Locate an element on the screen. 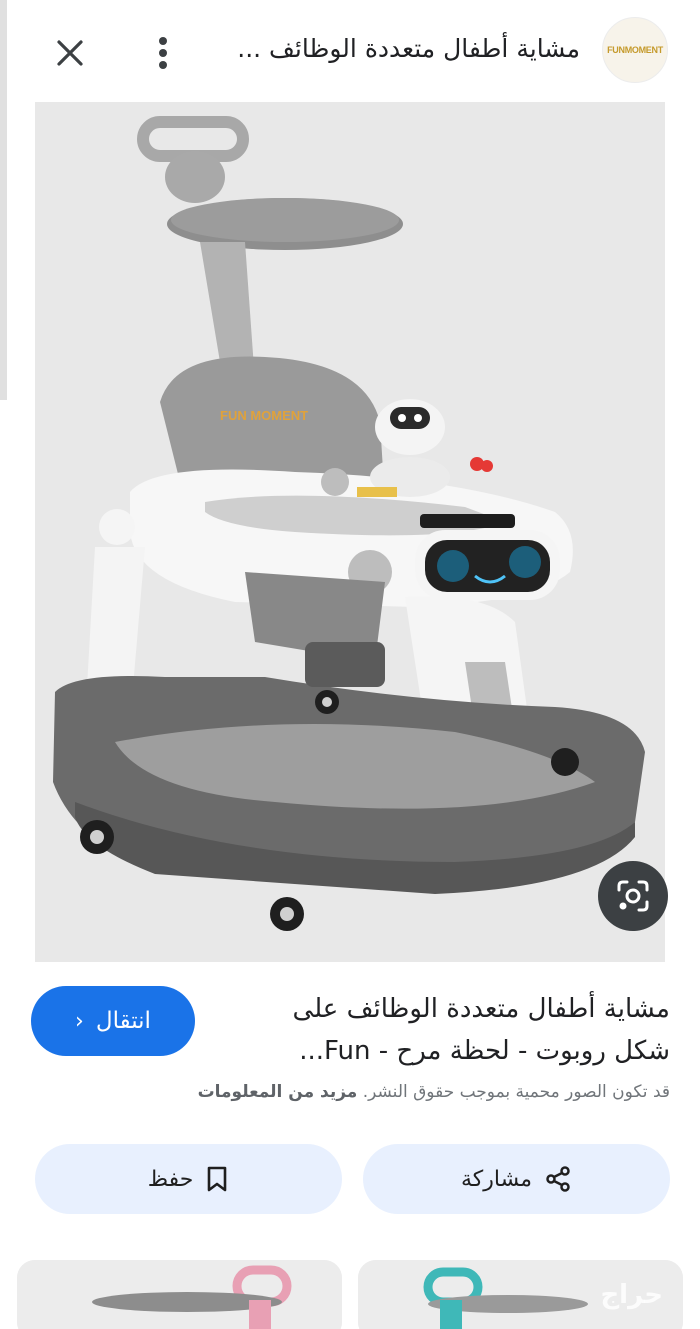 The width and height of the screenshot is (700, 1329). more-options-button is located at coordinates (163, 53).